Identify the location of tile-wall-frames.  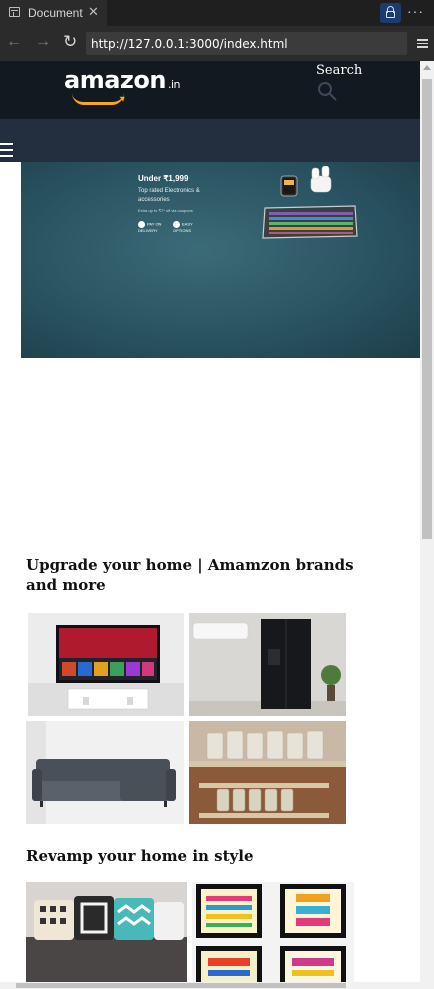
(273, 932).